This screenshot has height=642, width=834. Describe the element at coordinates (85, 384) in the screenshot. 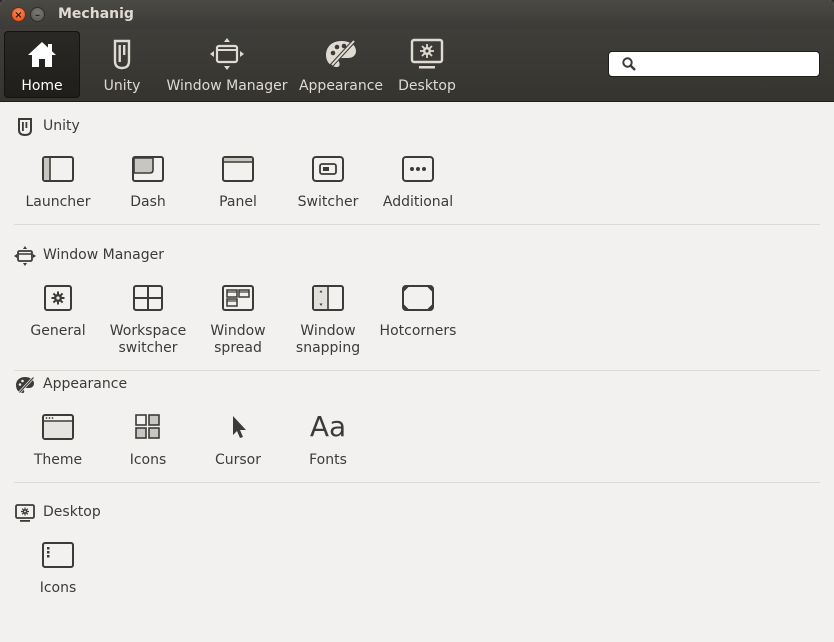

I see `section-appearance-title: Appearance` at that location.